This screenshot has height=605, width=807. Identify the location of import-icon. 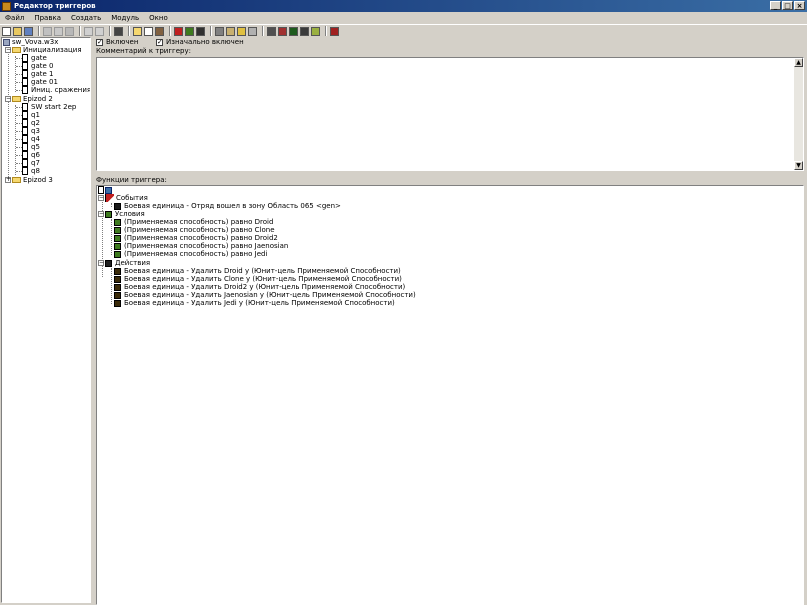
(304, 31).